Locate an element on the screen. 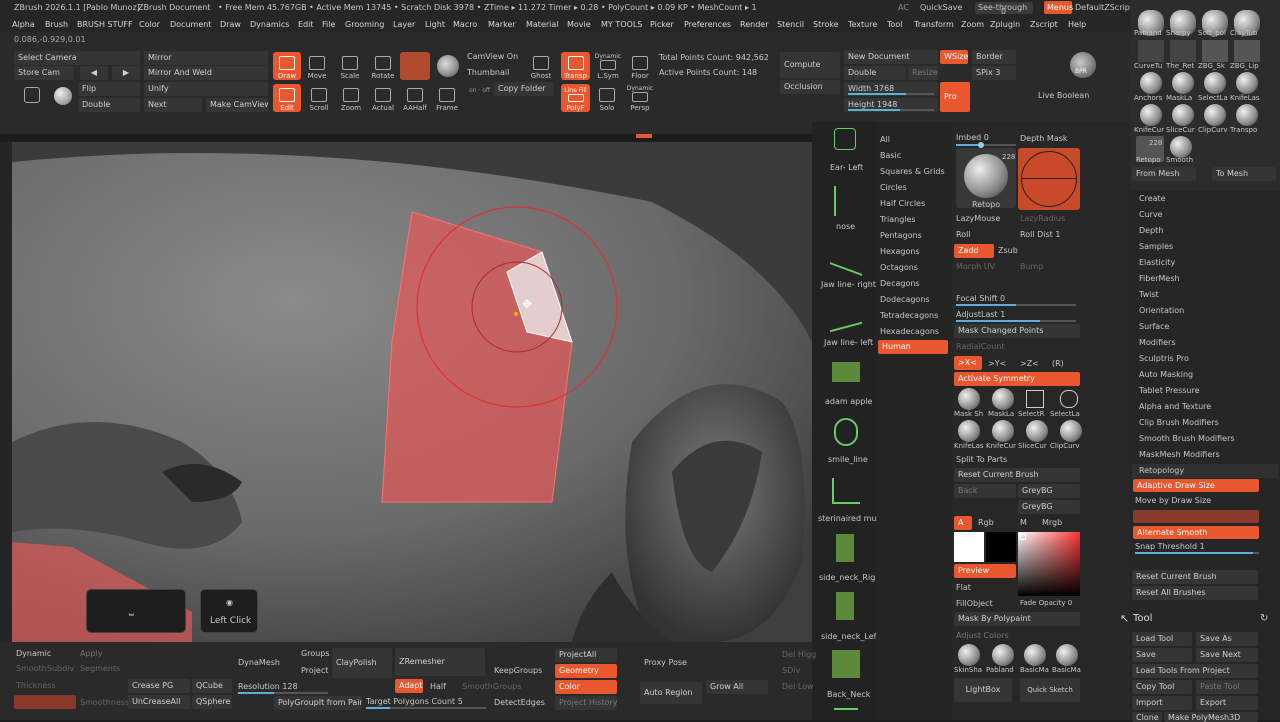  pro-button: Pro is located at coordinates (955, 97).